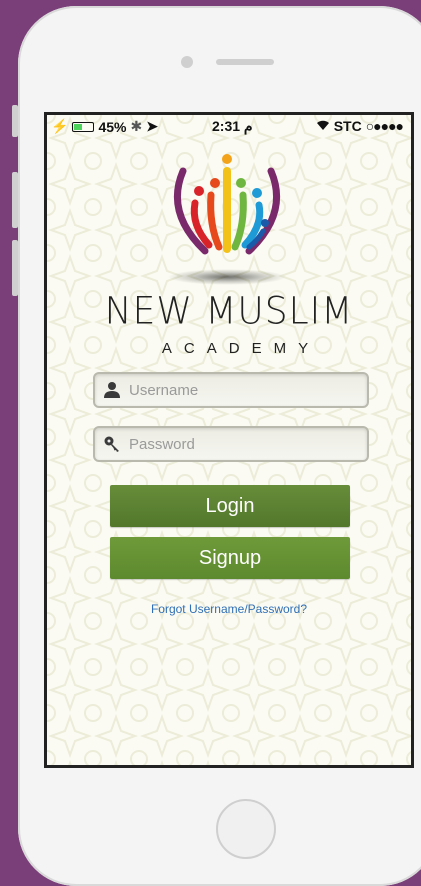  What do you see at coordinates (229, 609) in the screenshot?
I see `forgot-credentials-link: Forgot Username/Password?` at bounding box center [229, 609].